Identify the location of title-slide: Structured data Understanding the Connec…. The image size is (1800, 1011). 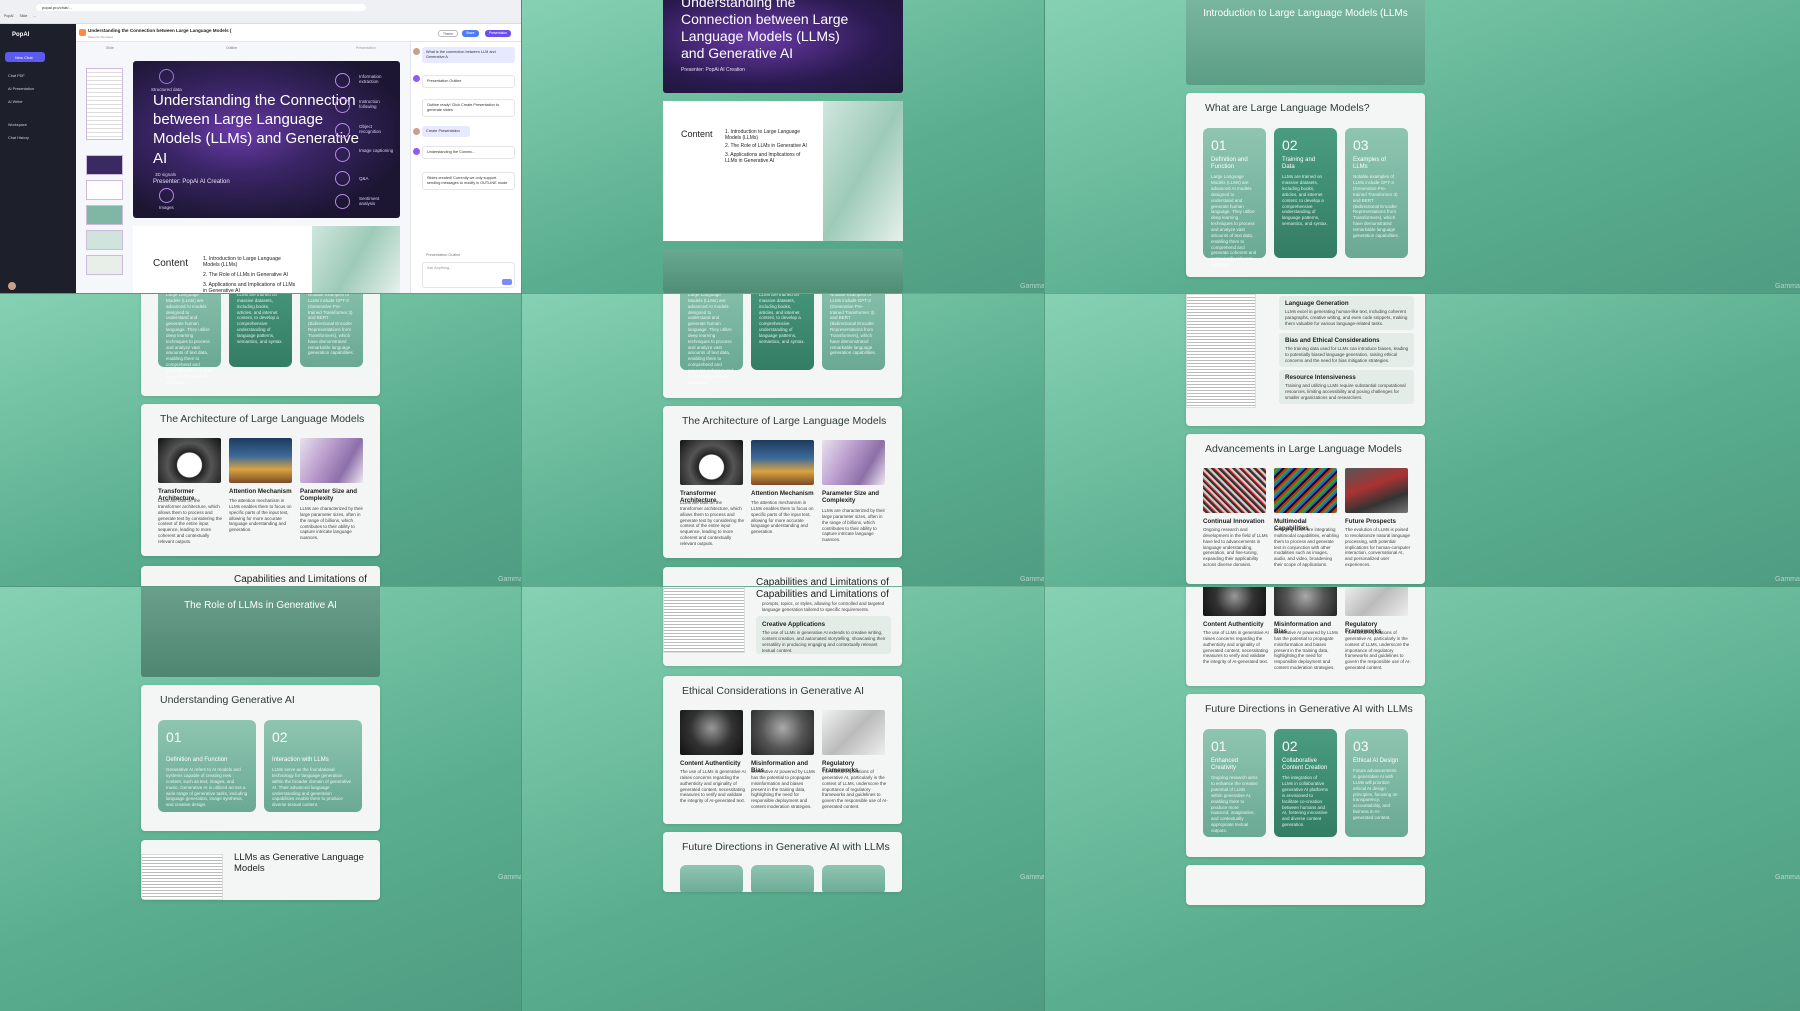
(266, 139).